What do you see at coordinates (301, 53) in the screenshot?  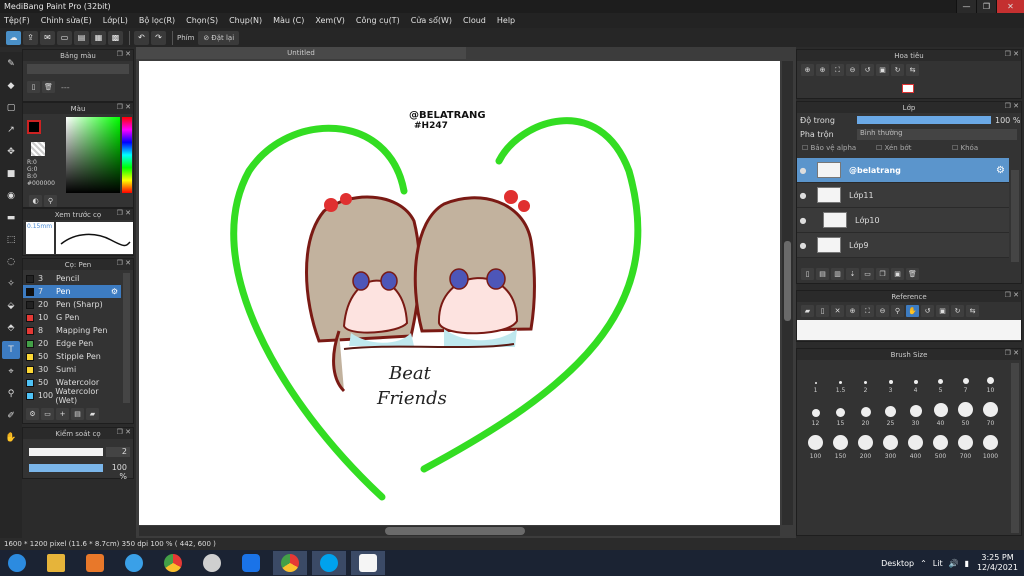 I see `document-tab: Untitled` at bounding box center [301, 53].